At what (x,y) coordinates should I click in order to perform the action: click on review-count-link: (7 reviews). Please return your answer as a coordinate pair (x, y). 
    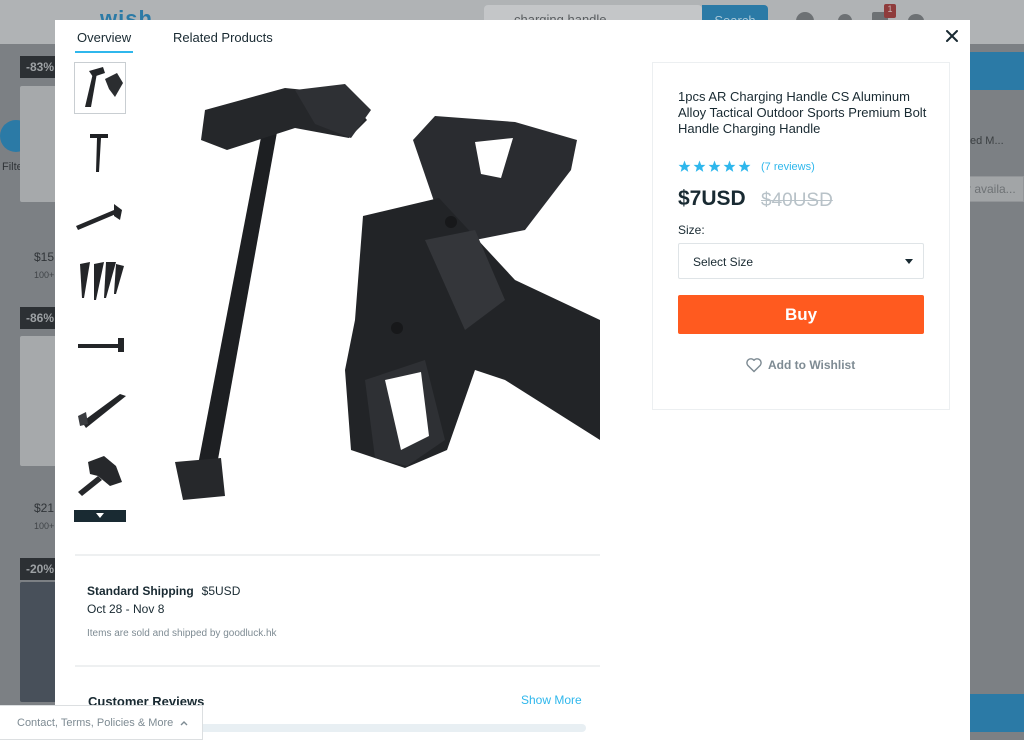
    Looking at the image, I should click on (788, 167).